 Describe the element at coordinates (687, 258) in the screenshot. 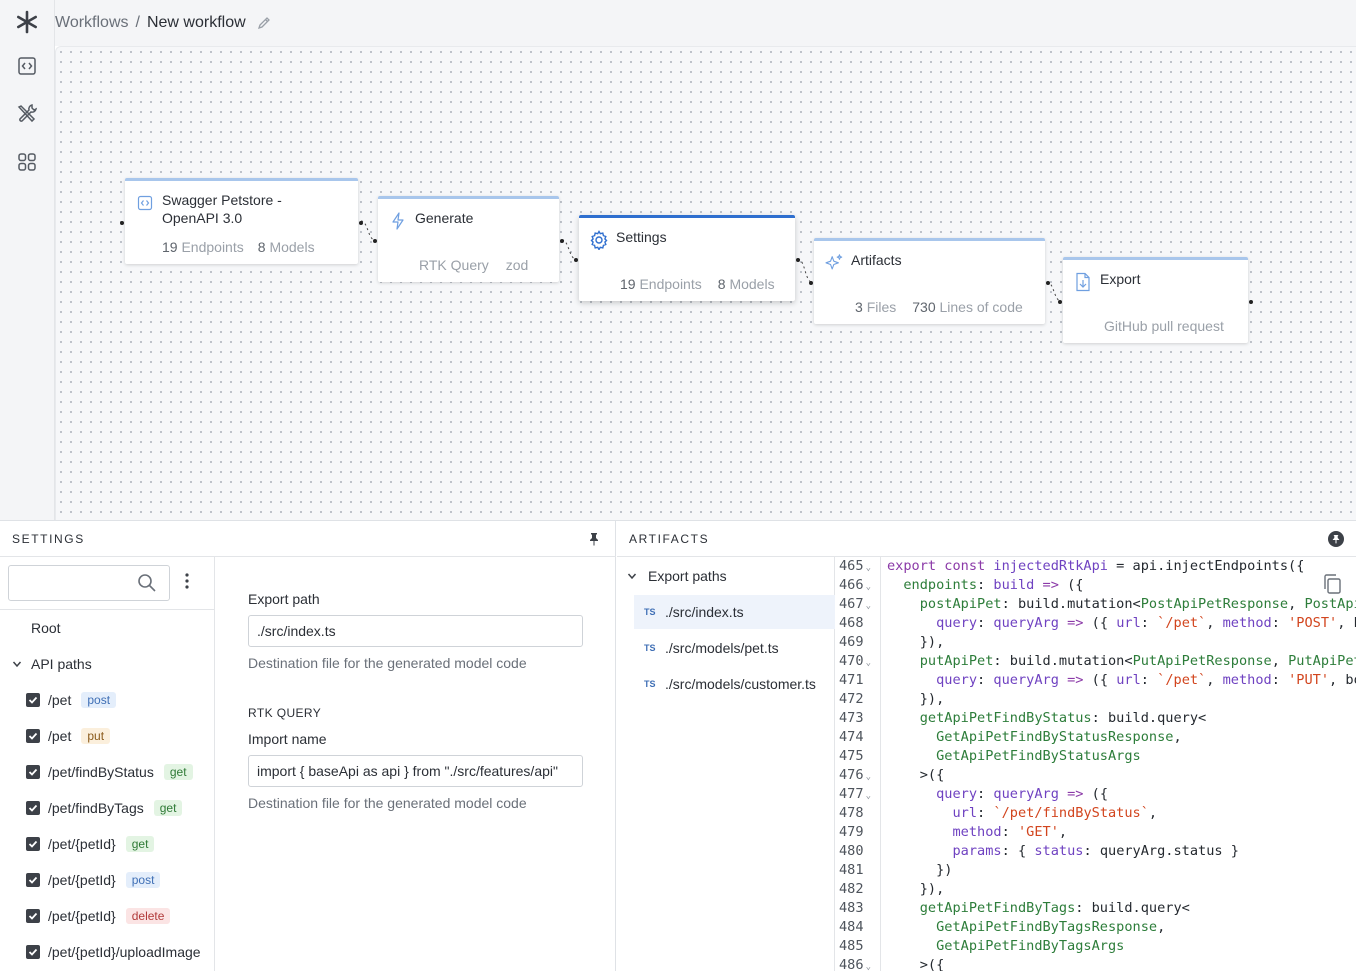

I see `node-settings: Settings 19 Endpoints 8 Models` at that location.